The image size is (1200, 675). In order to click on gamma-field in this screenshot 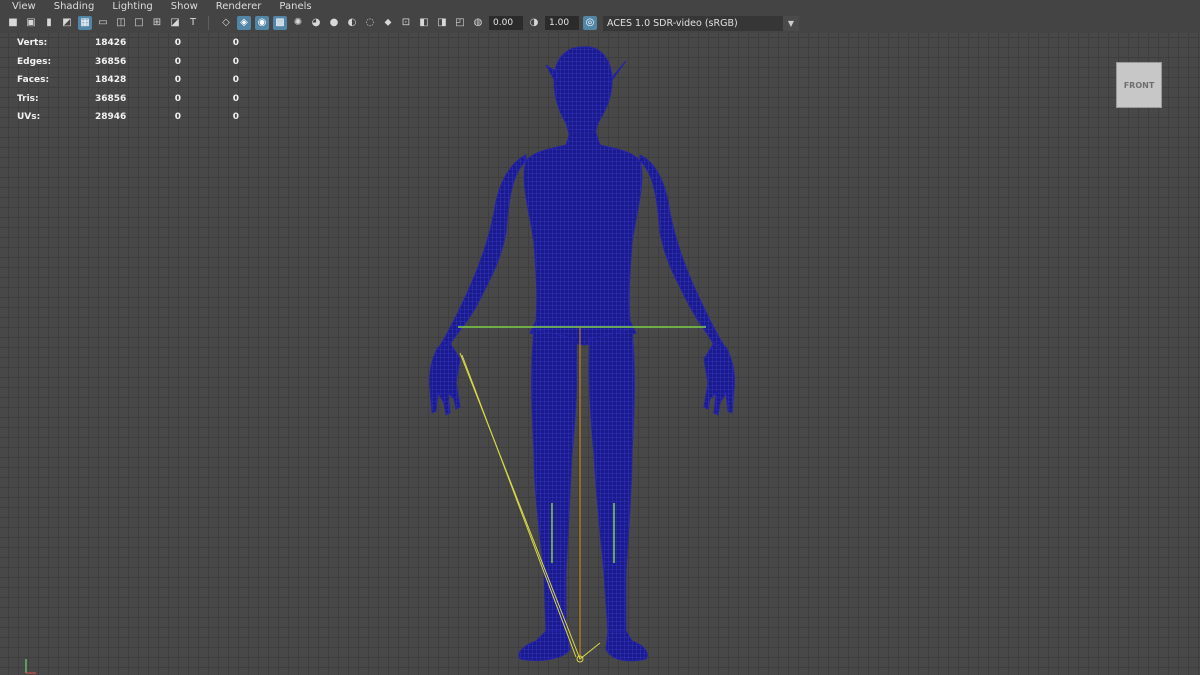, I will do `click(562, 23)`.